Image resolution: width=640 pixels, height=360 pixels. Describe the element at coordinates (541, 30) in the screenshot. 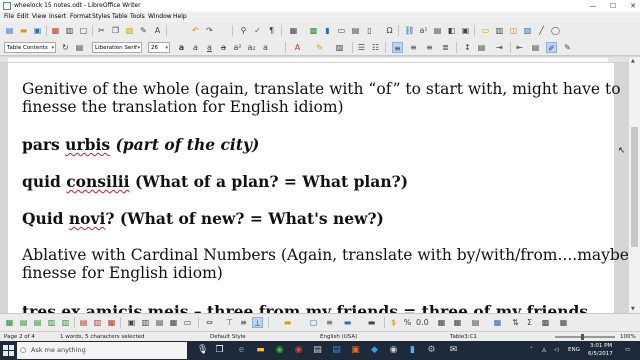

I see `draw-line-icon: ╱` at that location.